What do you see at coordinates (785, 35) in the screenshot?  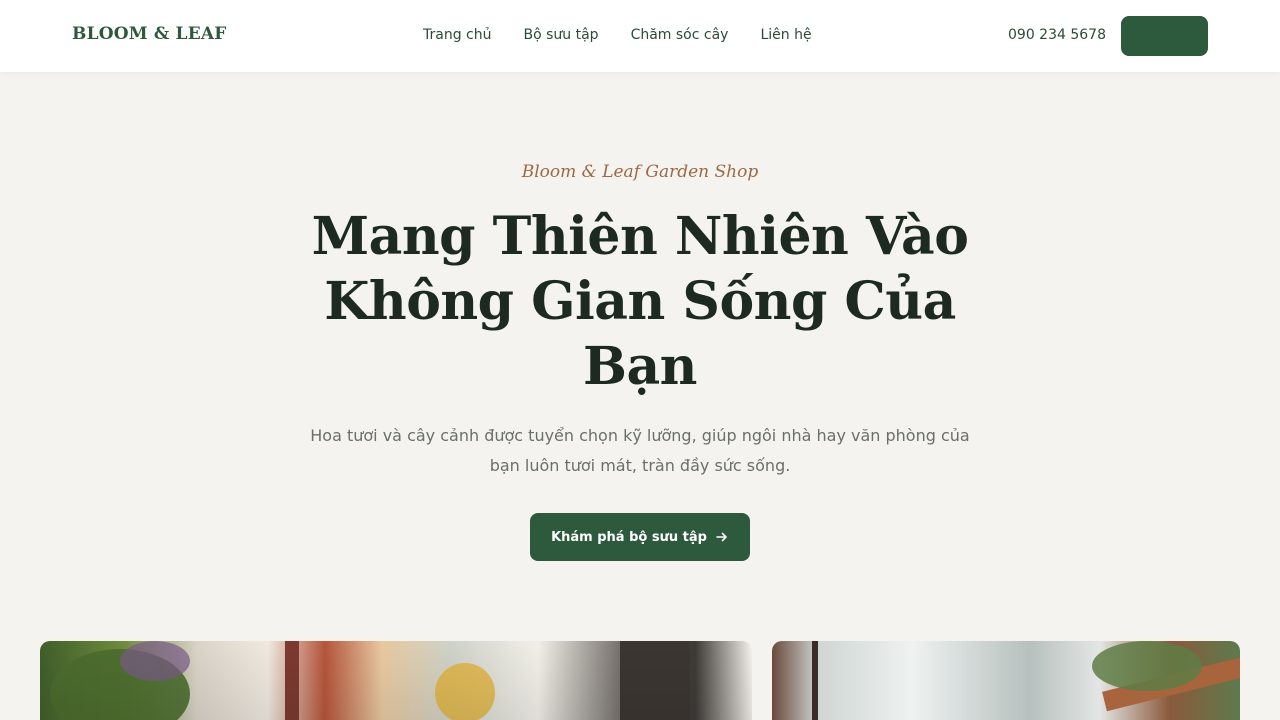 I see `nav-item-contact: Liên hệ` at bounding box center [785, 35].